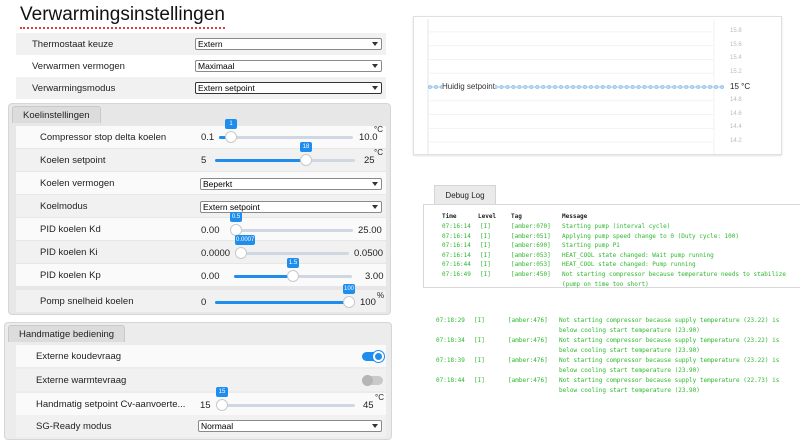 The height and width of the screenshot is (440, 800). What do you see at coordinates (349, 289) in the screenshot?
I see `slider-value-bubble: 100` at bounding box center [349, 289].